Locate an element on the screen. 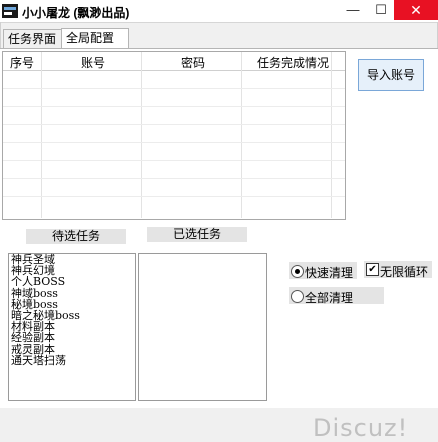 Image resolution: width=438 pixels, height=442 pixels. window-title: 小小屠龙 (飘渺出品) is located at coordinates (76, 13).